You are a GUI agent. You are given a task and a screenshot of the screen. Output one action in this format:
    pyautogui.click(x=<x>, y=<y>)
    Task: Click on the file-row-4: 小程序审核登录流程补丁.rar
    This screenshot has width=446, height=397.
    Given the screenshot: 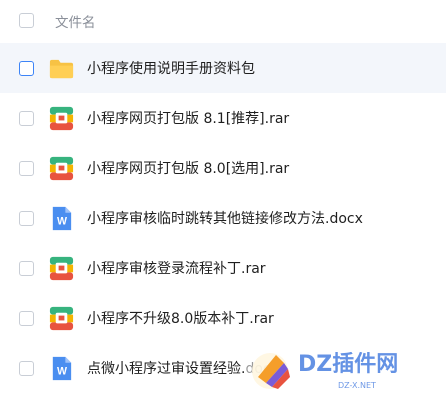 What is the action you would take?
    pyautogui.click(x=223, y=268)
    